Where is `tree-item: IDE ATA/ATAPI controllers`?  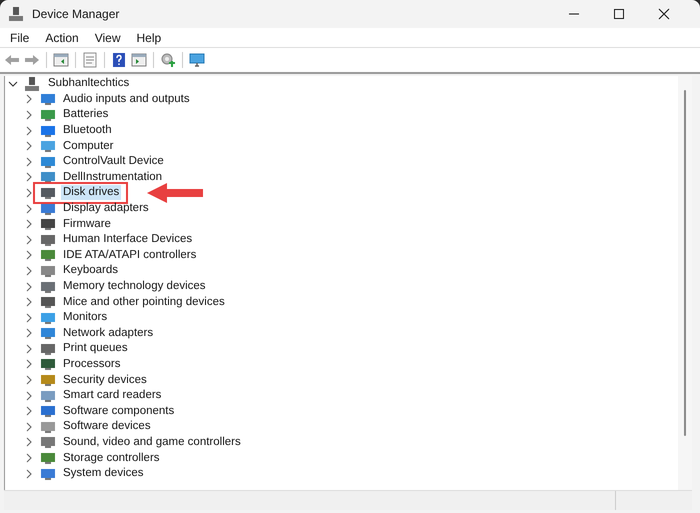
tree-item: IDE ATA/ATAPI controllers is located at coordinates (129, 255).